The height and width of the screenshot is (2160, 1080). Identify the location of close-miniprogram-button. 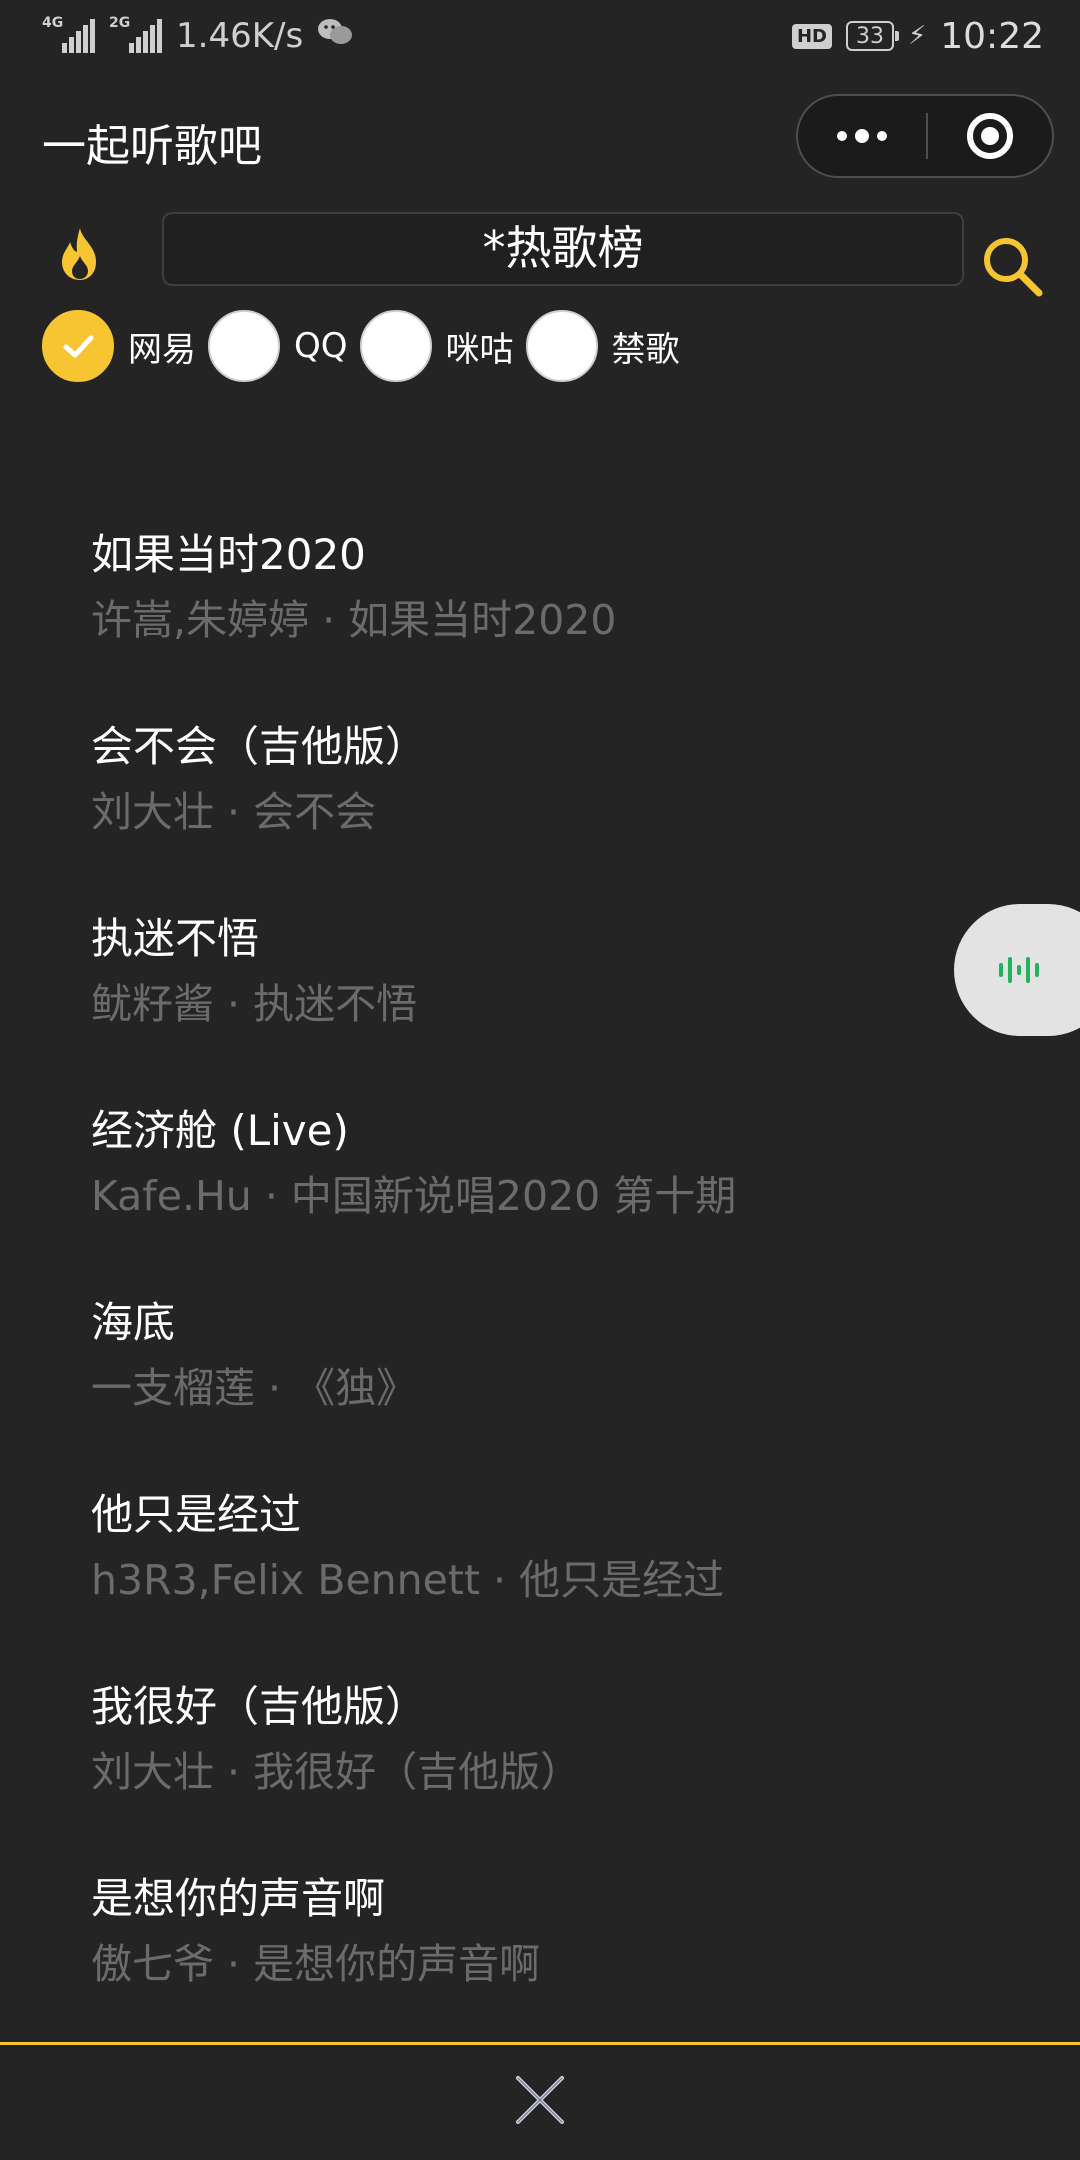
(990, 136).